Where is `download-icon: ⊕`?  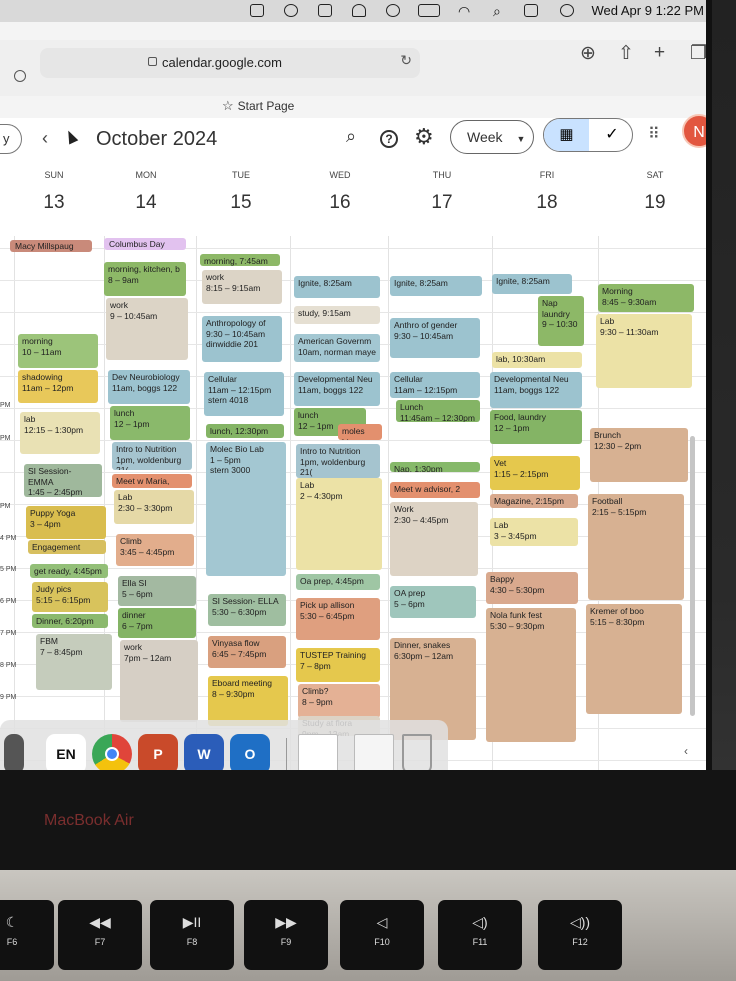
download-icon: ⊕ is located at coordinates (588, 53).